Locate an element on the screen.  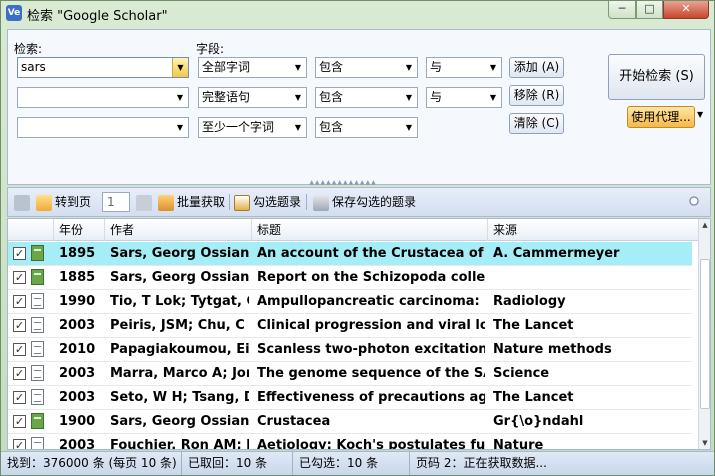
operator-value: 包含 is located at coordinates (331, 127).